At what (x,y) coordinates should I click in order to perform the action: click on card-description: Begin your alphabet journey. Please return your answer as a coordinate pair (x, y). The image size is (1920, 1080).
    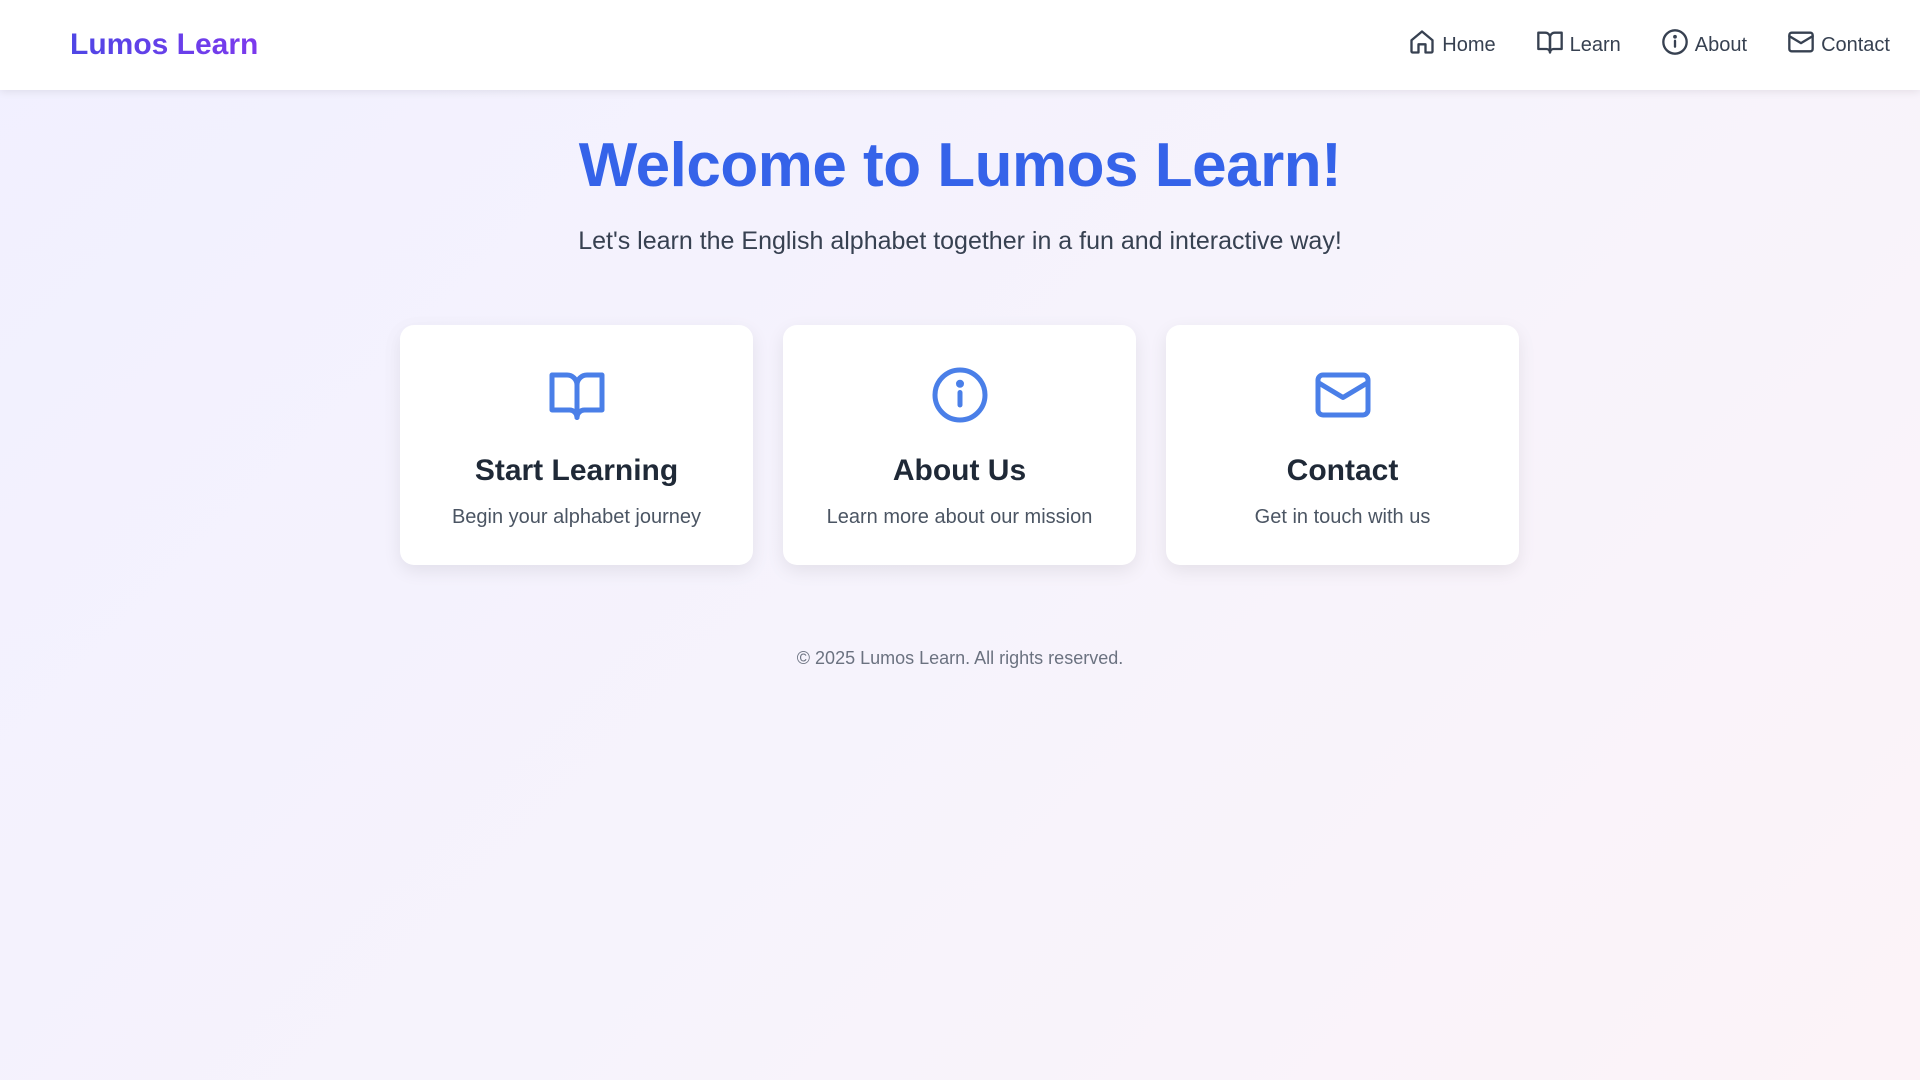
    Looking at the image, I should click on (576, 517).